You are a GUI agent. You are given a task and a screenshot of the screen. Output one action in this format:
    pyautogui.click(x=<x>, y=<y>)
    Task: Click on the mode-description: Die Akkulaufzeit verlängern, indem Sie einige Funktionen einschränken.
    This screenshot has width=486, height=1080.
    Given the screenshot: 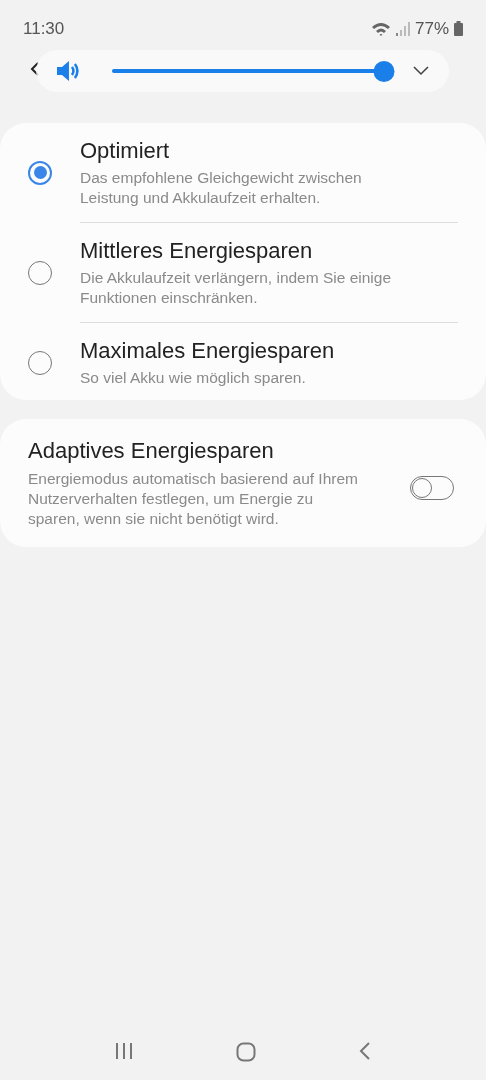 What is the action you would take?
    pyautogui.click(x=236, y=288)
    